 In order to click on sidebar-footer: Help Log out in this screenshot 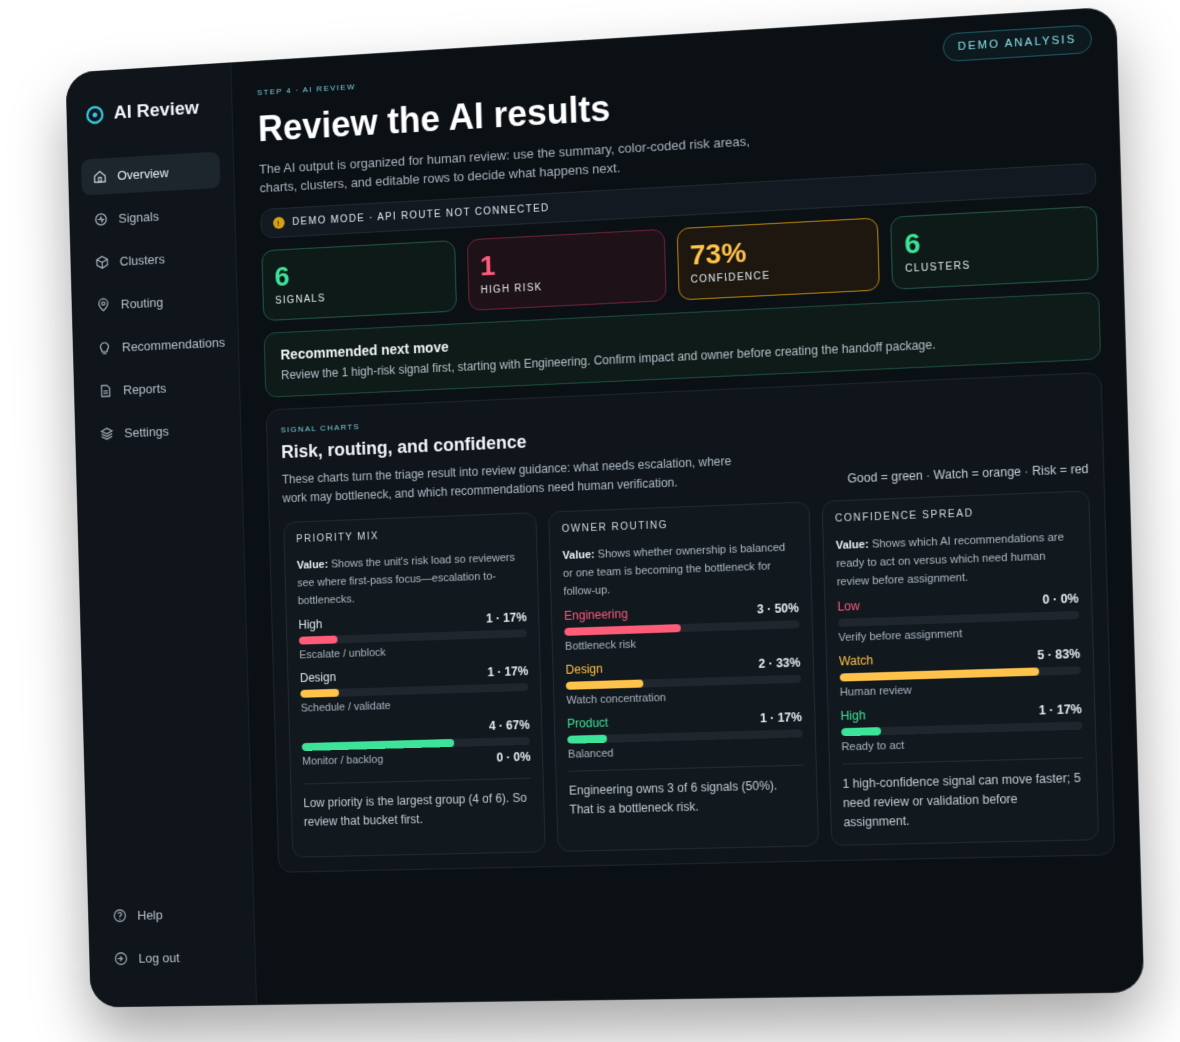, I will do `click(171, 939)`.